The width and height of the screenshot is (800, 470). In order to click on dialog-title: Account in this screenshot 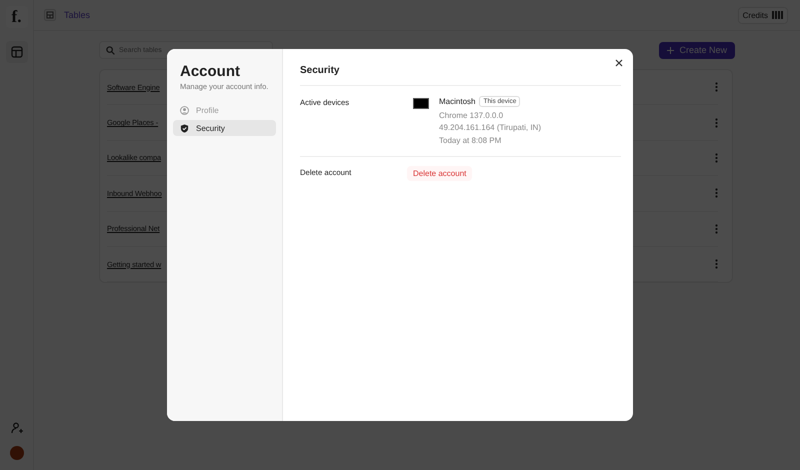, I will do `click(210, 71)`.